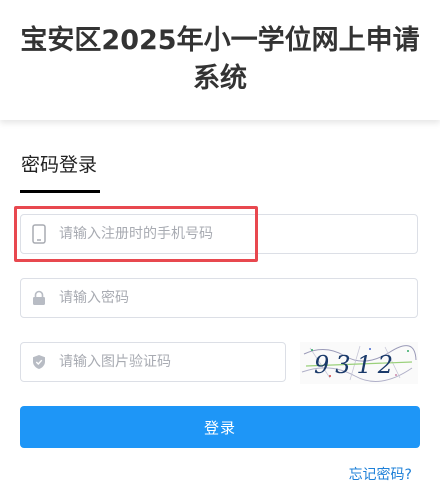 This screenshot has height=504, width=440. Describe the element at coordinates (380, 474) in the screenshot. I see `forgot-password-link: 忘记密码?` at that location.